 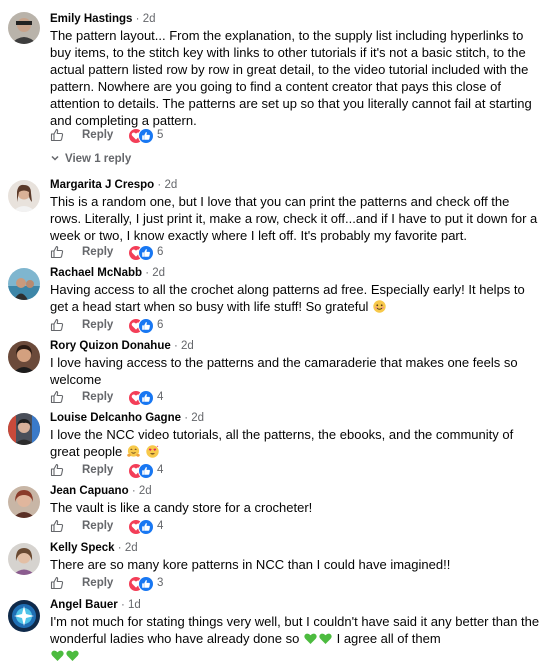 I want to click on view-replies-button: View 1 reply, so click(x=90, y=159).